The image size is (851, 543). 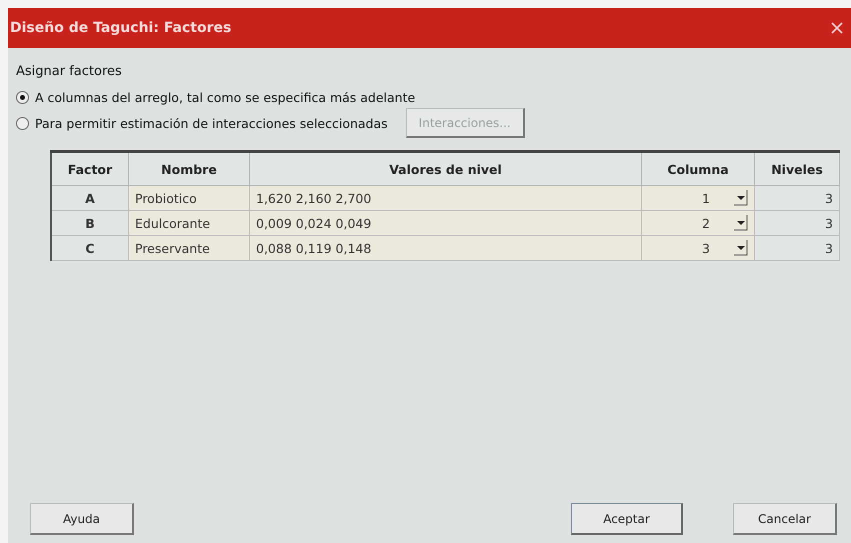 What do you see at coordinates (211, 123) in the screenshot?
I see `radio-label: Para permitir estimación de interacciones seleccionadas` at bounding box center [211, 123].